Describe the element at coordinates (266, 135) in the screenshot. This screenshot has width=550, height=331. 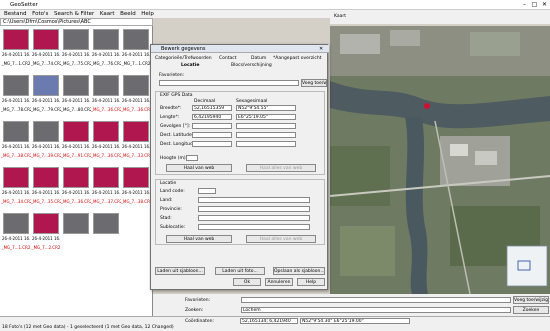
I see `dest-latitude-sex-input` at that location.